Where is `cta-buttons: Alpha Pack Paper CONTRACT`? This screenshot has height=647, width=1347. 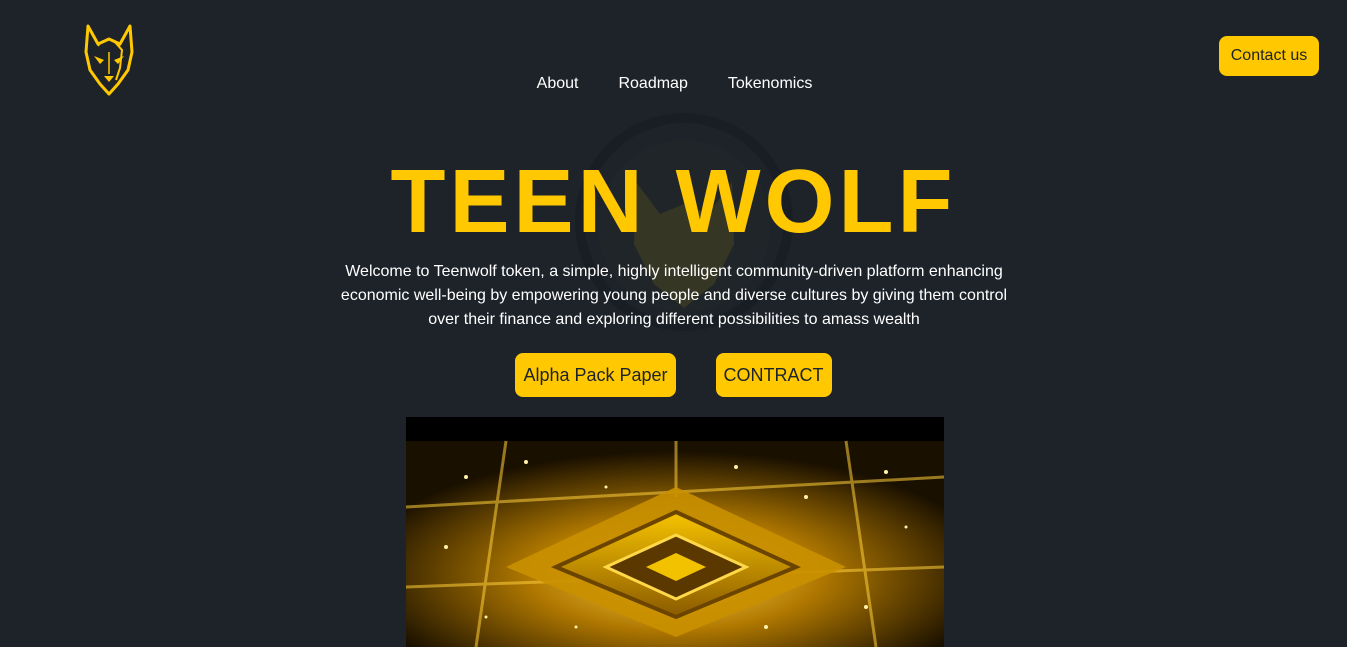
cta-buttons: Alpha Pack Paper CONTRACT is located at coordinates (673, 375).